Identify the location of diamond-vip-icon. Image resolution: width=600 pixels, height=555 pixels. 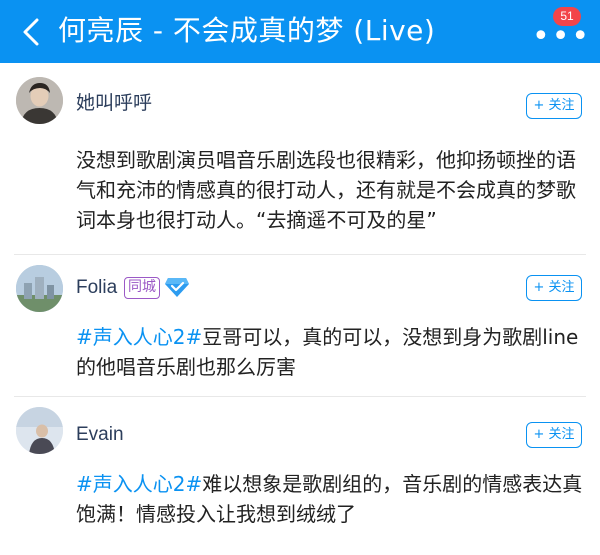
(177, 287).